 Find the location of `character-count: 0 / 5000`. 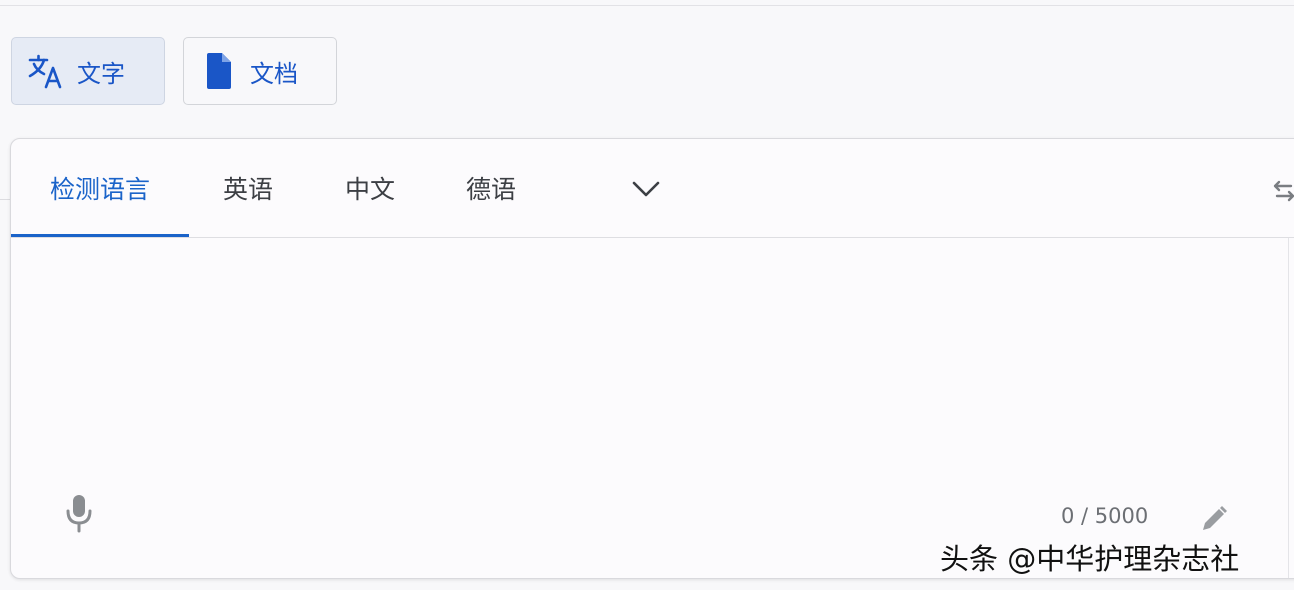

character-count: 0 / 5000 is located at coordinates (1105, 516).